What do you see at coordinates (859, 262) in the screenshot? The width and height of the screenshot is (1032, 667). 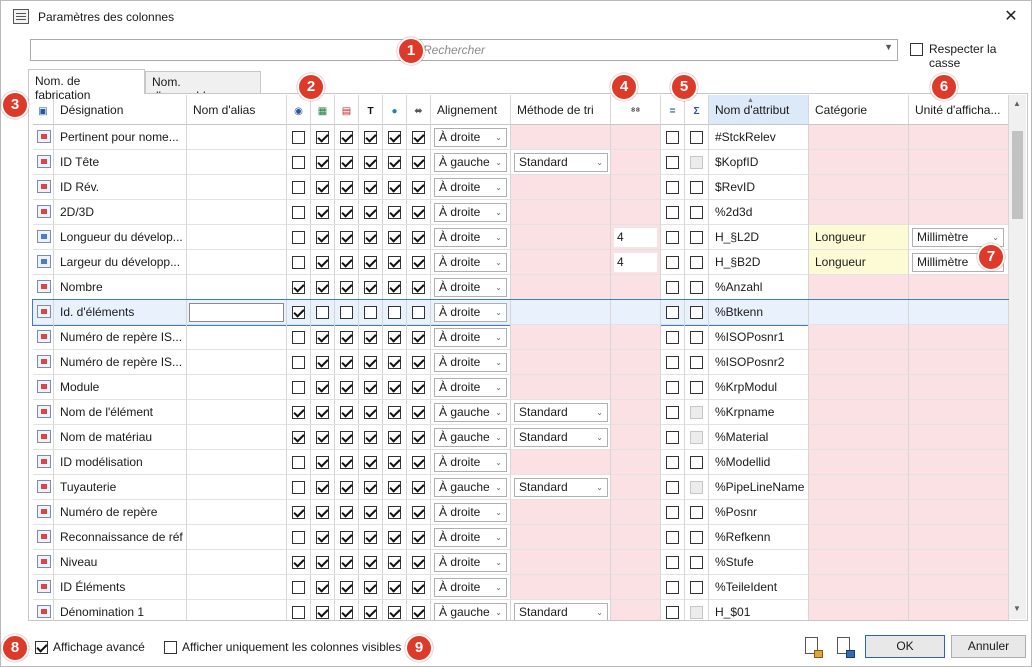 I see `category-cell: Longueur` at bounding box center [859, 262].